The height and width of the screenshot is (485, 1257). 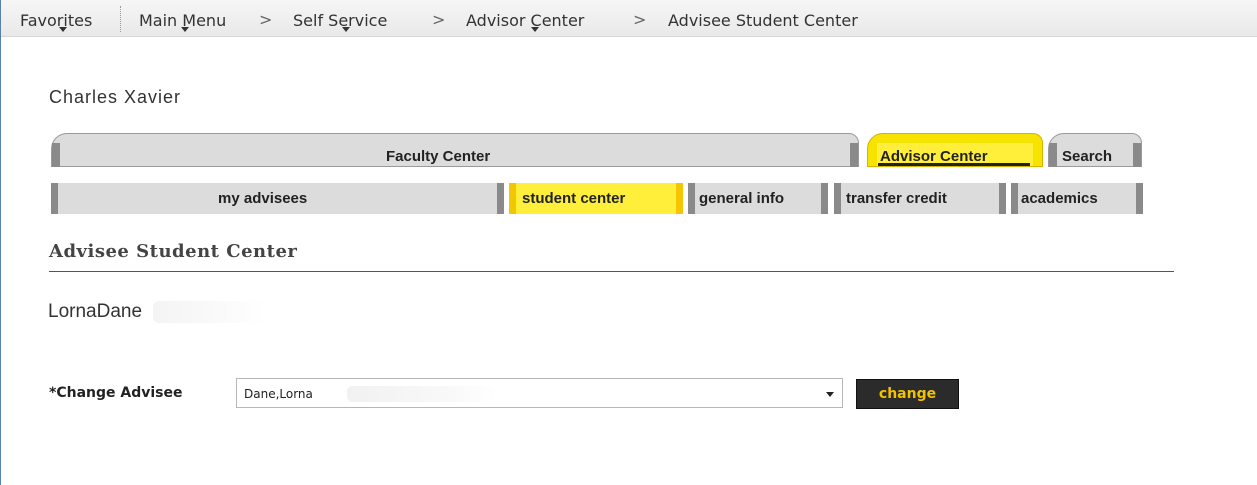 What do you see at coordinates (63, 29) in the screenshot?
I see `favorites-dropdown-icon` at bounding box center [63, 29].